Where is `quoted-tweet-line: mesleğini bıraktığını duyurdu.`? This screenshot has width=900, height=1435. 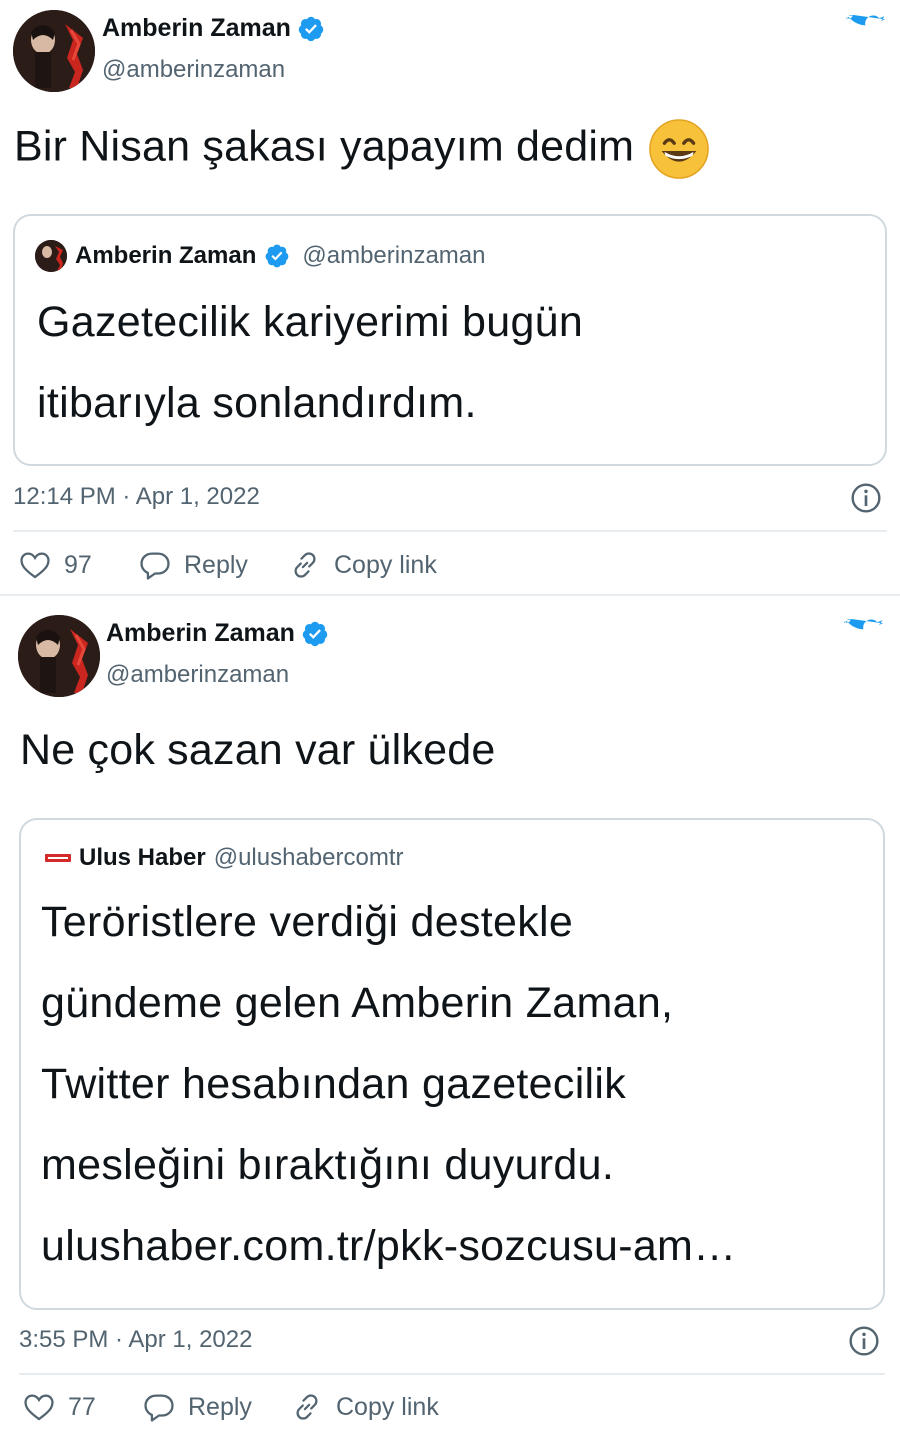 quoted-tweet-line: mesleğini bıraktığını duyurdu. is located at coordinates (328, 1165).